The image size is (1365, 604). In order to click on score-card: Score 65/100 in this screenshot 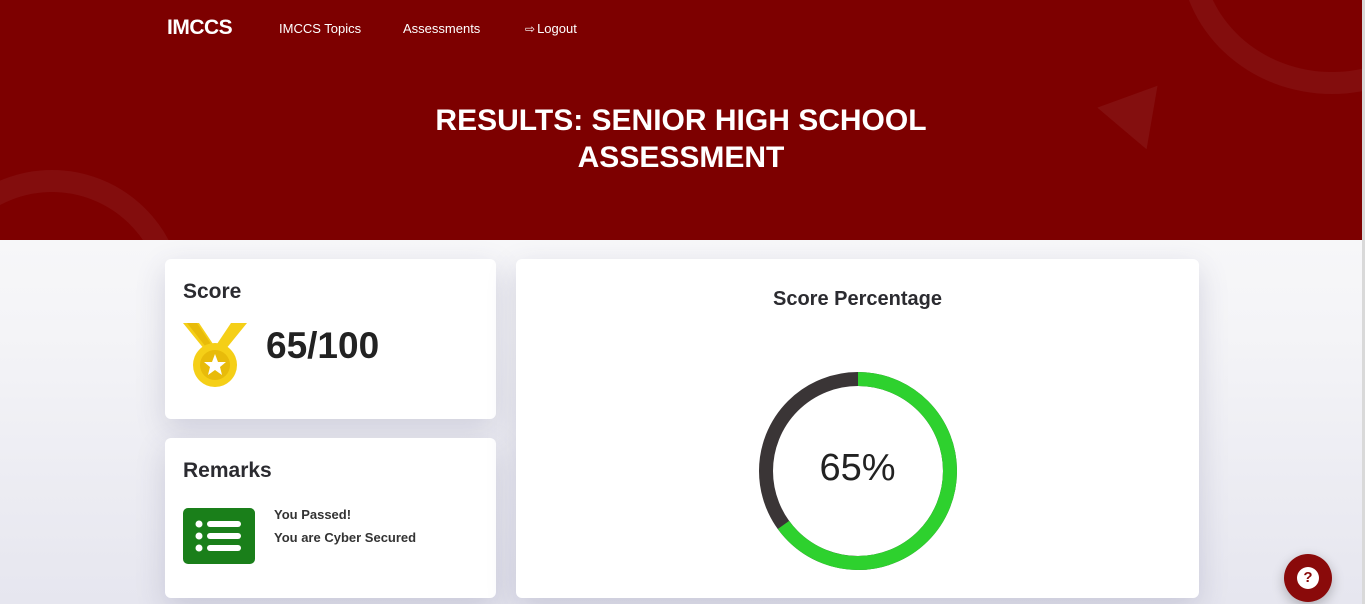, I will do `click(330, 339)`.